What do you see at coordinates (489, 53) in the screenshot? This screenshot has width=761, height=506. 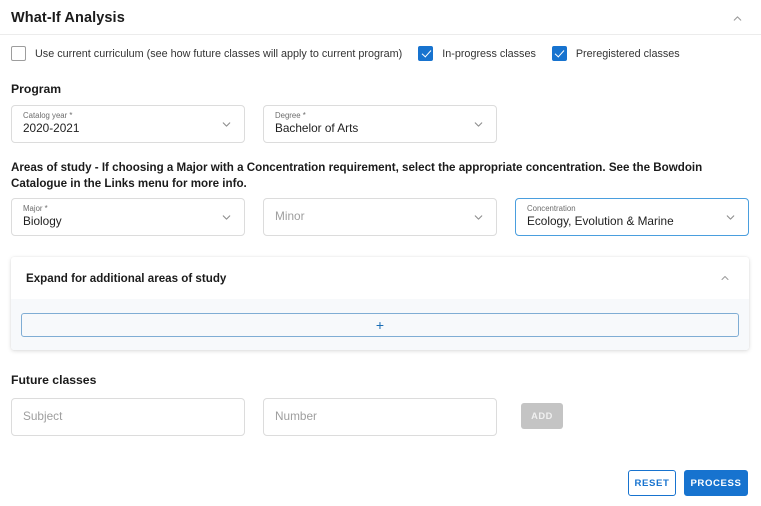 I see `checkbox-label-in-progress-classes: In-progress classes` at bounding box center [489, 53].